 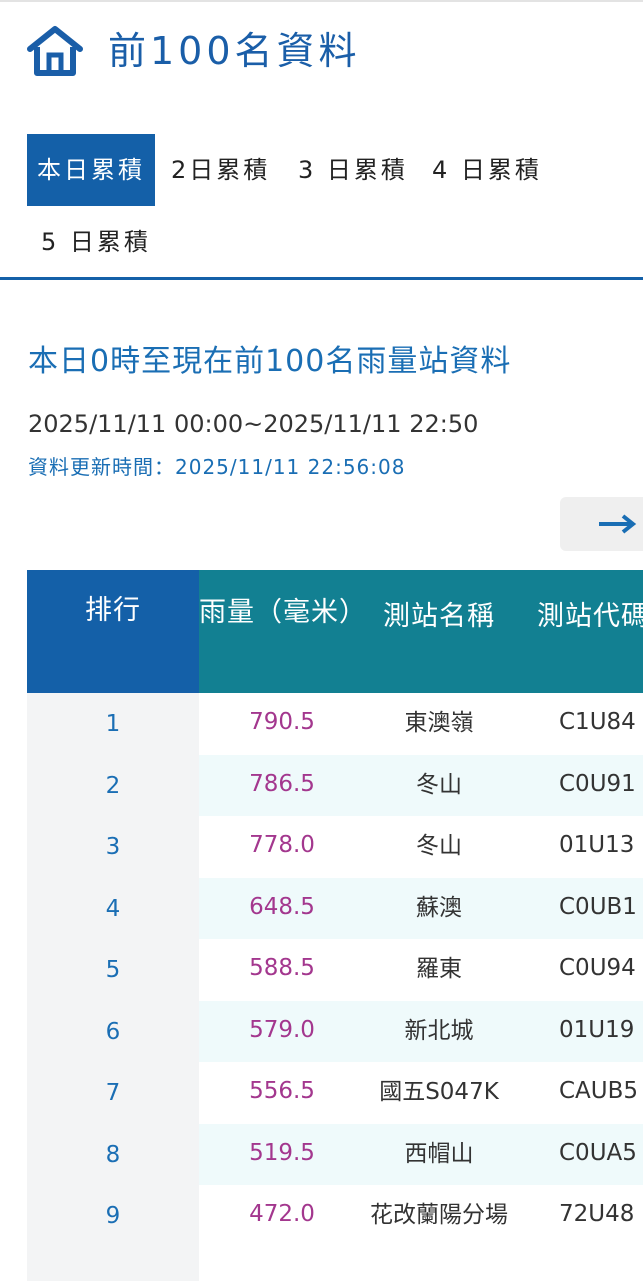 What do you see at coordinates (617, 524) in the screenshot?
I see `arrow-right-icon` at bounding box center [617, 524].